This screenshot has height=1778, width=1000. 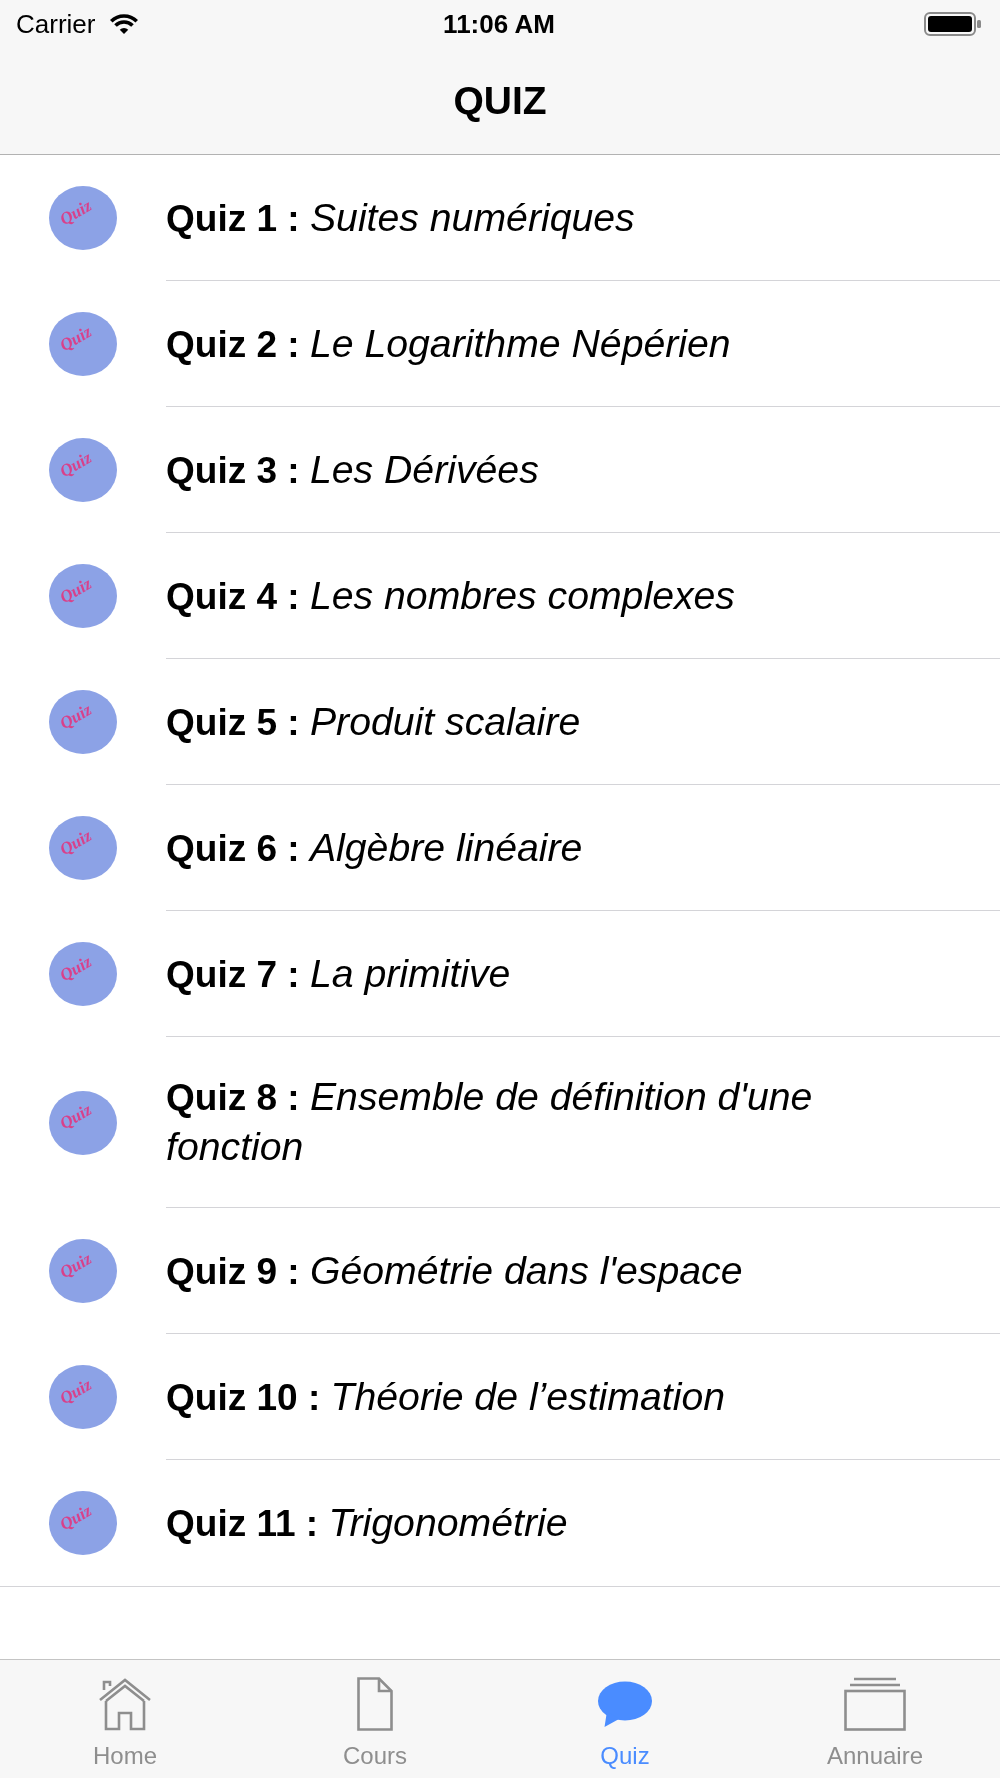 I want to click on quiz-title: Quiz 6 : Algèbre linéaire, so click(x=374, y=847).